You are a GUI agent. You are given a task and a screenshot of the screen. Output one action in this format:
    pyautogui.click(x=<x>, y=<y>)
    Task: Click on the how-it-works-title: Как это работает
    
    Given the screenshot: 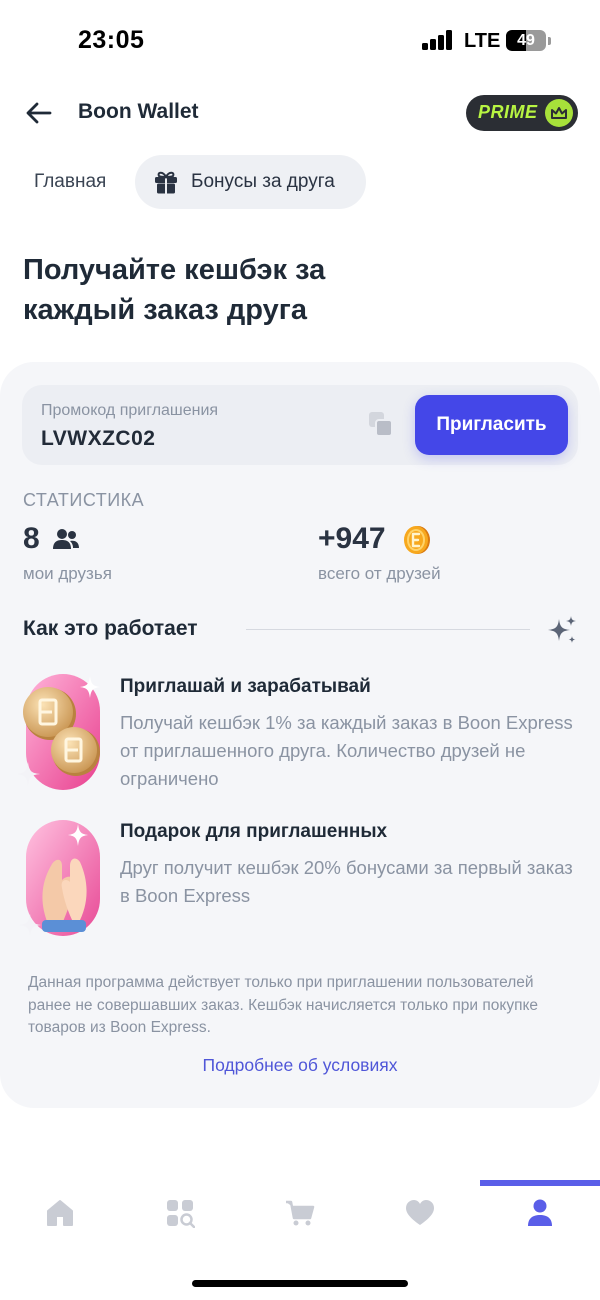 What is the action you would take?
    pyautogui.click(x=110, y=628)
    